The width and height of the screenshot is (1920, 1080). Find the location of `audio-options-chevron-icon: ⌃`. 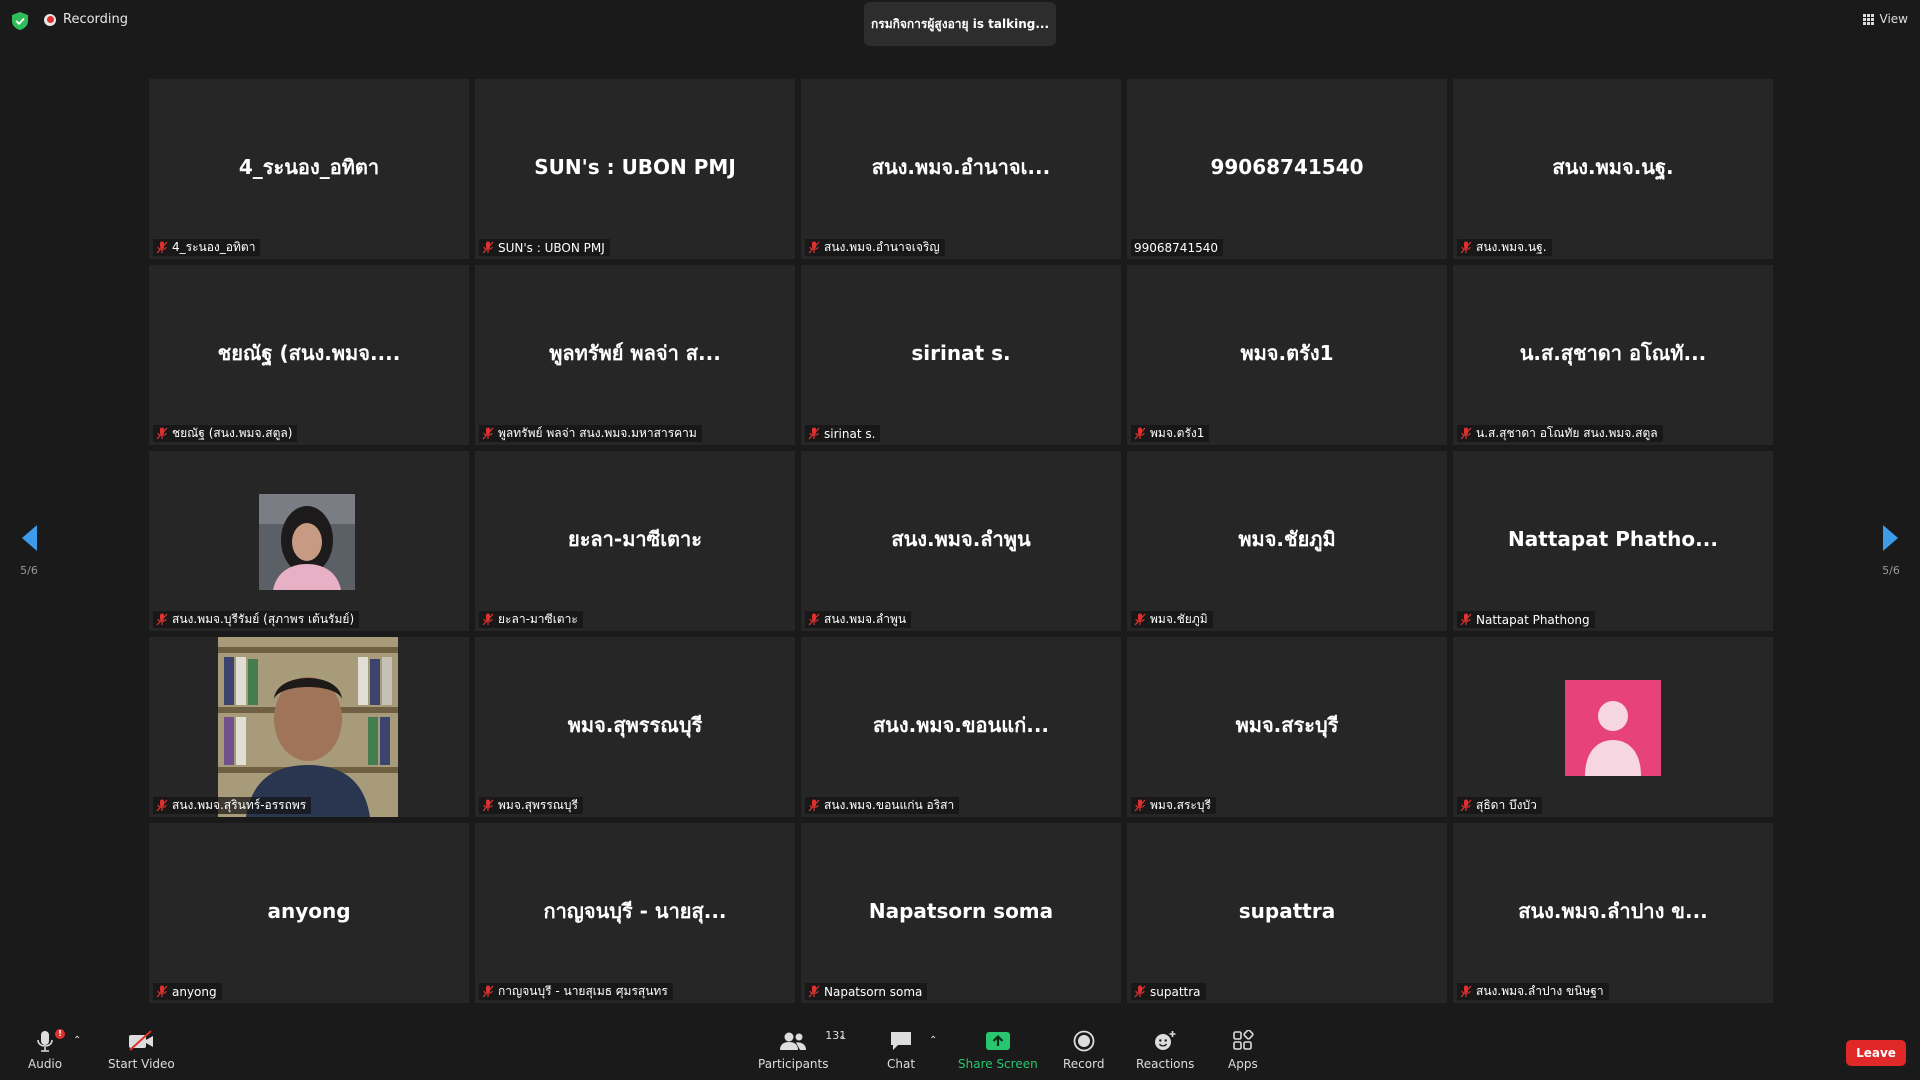

audio-options-chevron-icon: ⌃ is located at coordinates (77, 1040).